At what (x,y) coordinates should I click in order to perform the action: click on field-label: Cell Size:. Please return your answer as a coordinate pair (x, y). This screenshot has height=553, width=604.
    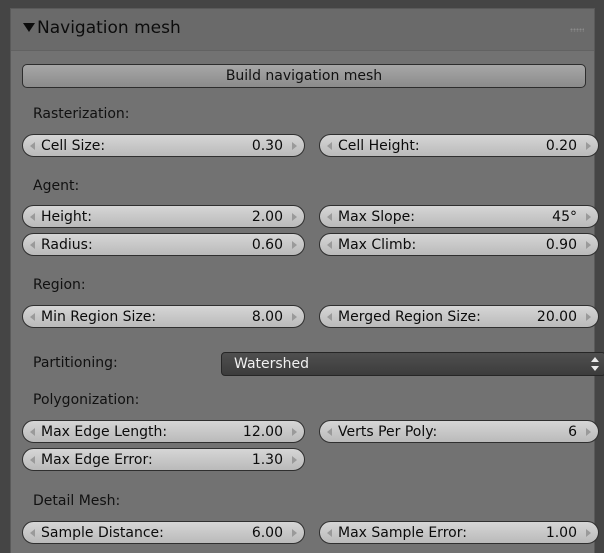
    Looking at the image, I should click on (73, 146).